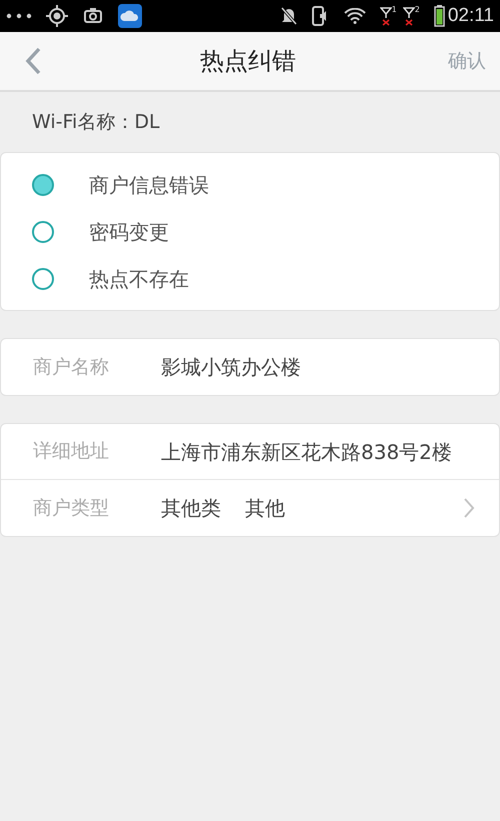 The image size is (500, 821). What do you see at coordinates (96, 122) in the screenshot?
I see `wifi-name-text: Wi-Fi名称：DL` at bounding box center [96, 122].